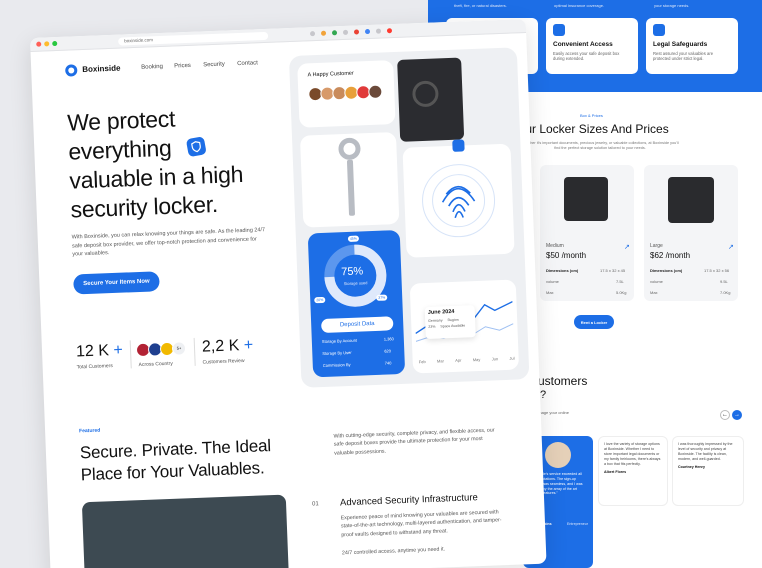  Describe the element at coordinates (672, 5) in the screenshot. I see `snippet-3: your storage needs.` at that location.